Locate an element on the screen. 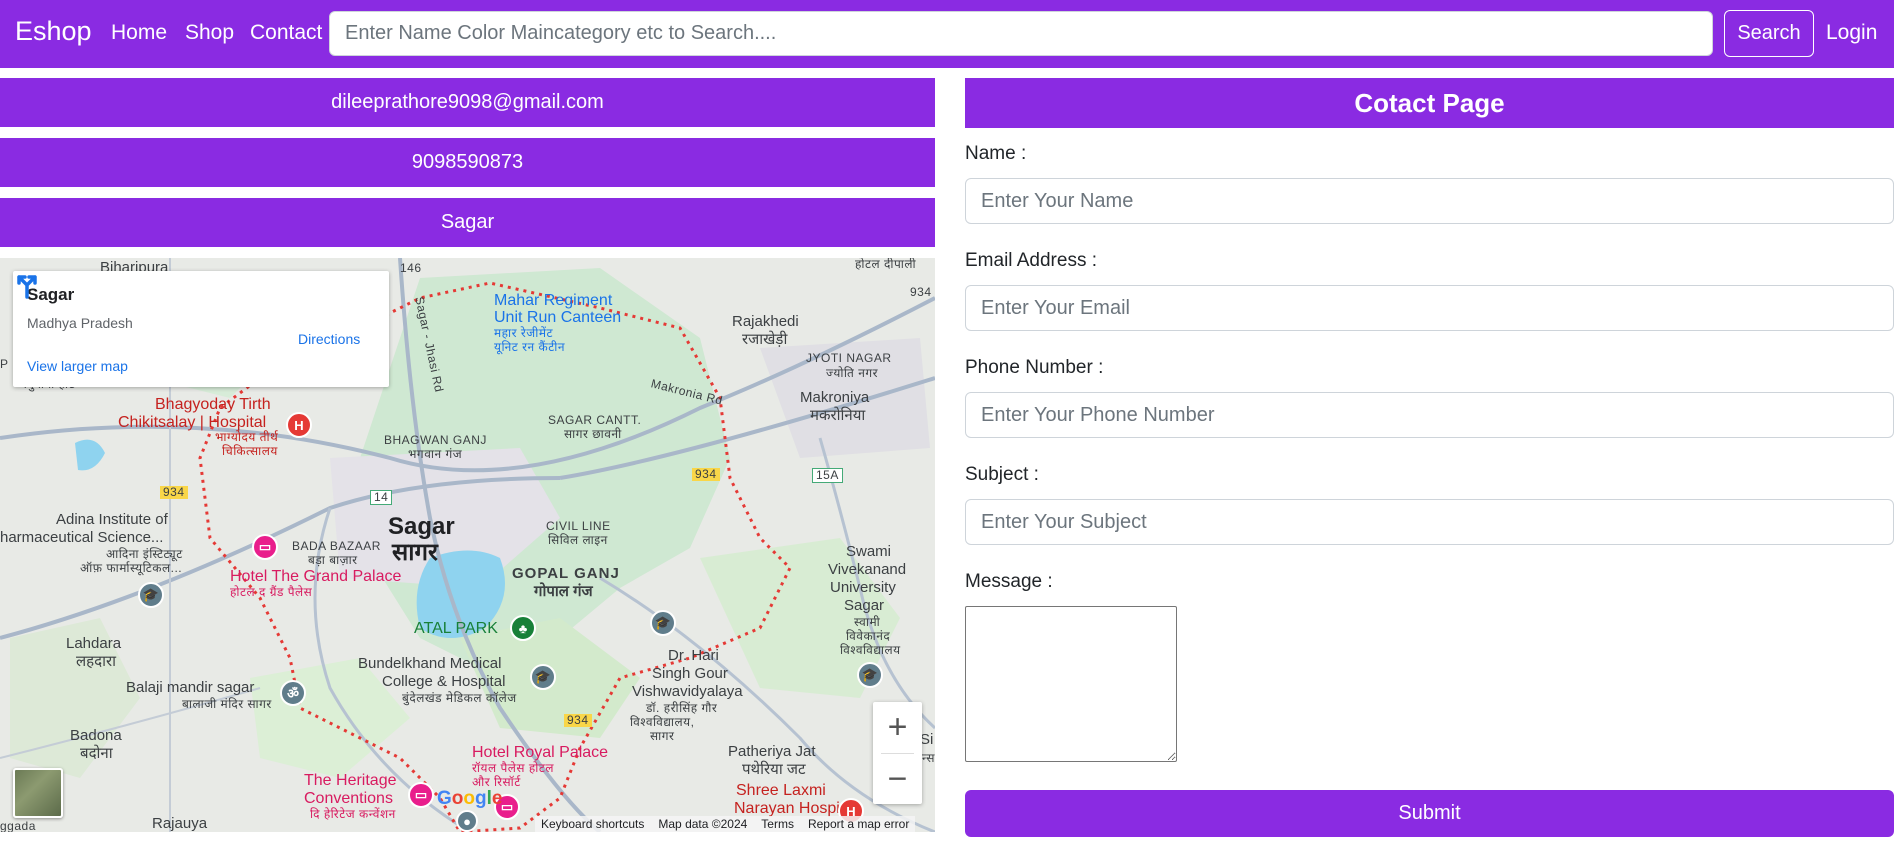 The width and height of the screenshot is (1894, 864). temple-pin-icon: ॐ is located at coordinates (293, 693).